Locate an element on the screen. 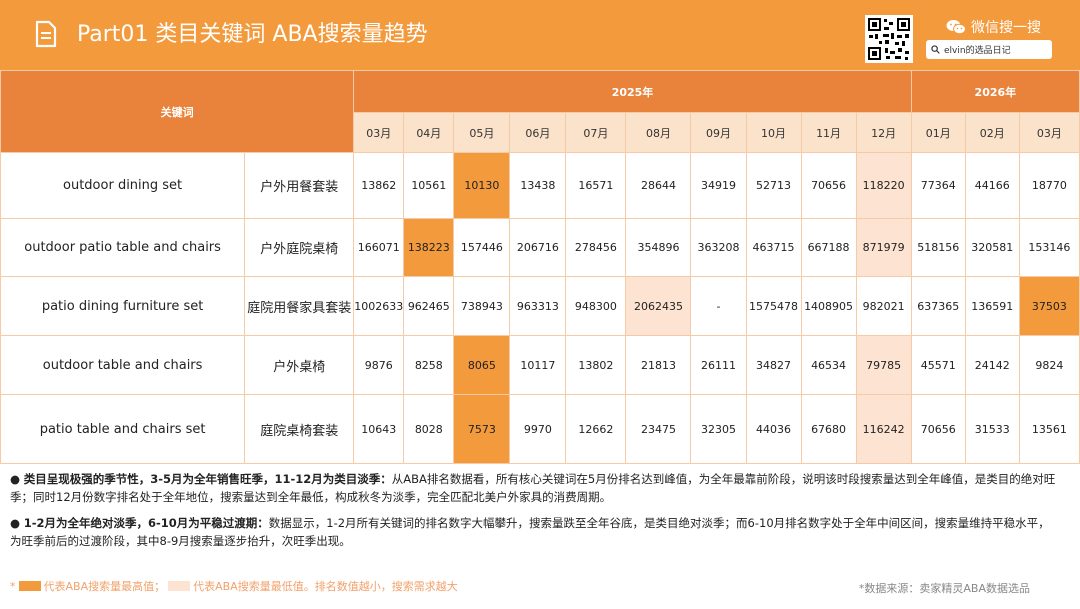 The height and width of the screenshot is (609, 1080). note-heading: 类目呈现极强的季节性，3-5月为全年销售旺季，11-12月为类目淡季： is located at coordinates (207, 479).